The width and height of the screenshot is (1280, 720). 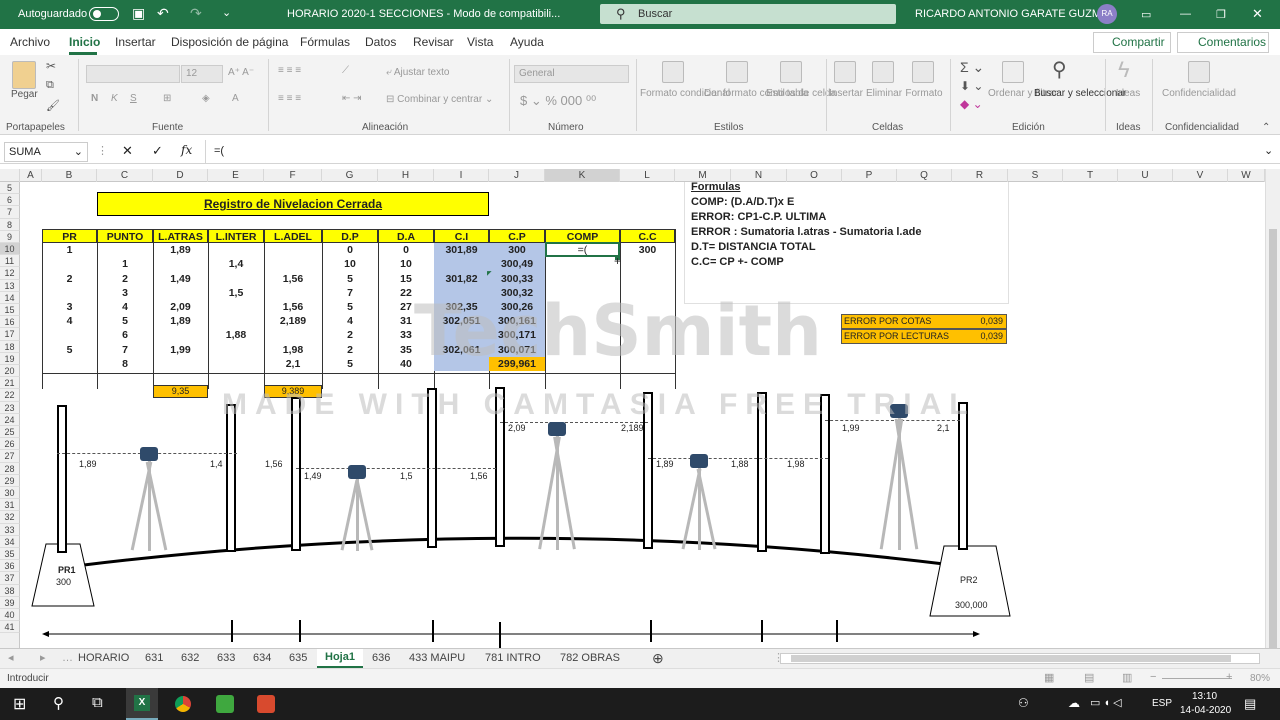 What do you see at coordinates (43, 658) in the screenshot?
I see `next-sheet-icon: ▸` at bounding box center [43, 658].